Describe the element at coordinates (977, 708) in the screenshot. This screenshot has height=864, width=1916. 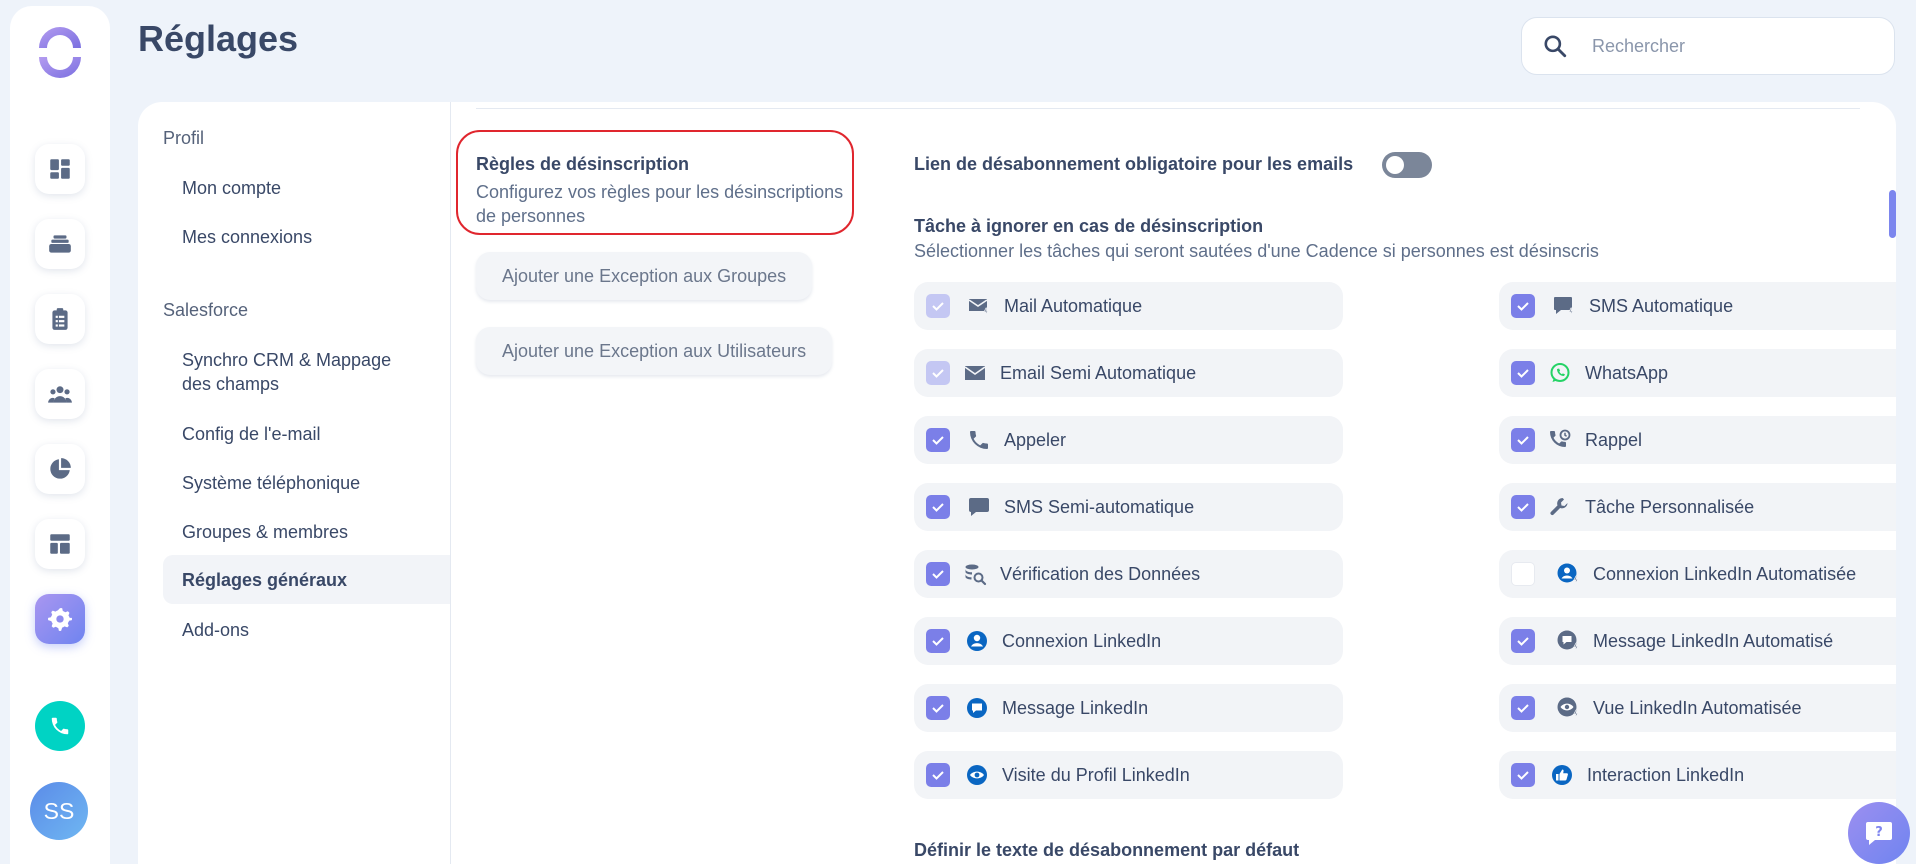
I see `linkedin-message-icon` at that location.